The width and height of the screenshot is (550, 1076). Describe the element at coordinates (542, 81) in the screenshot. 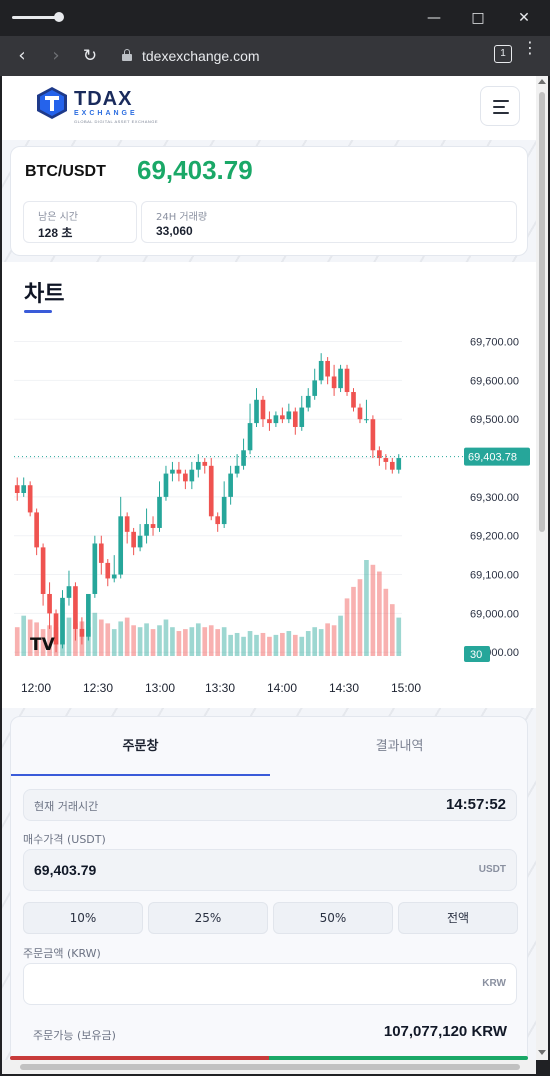

I see `scroll-up-arrow-icon` at that location.